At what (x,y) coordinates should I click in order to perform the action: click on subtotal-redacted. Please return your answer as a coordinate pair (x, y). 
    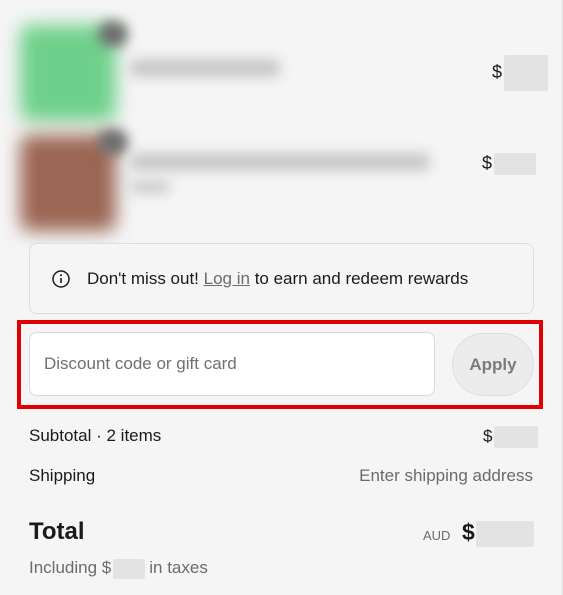
    Looking at the image, I should click on (516, 437).